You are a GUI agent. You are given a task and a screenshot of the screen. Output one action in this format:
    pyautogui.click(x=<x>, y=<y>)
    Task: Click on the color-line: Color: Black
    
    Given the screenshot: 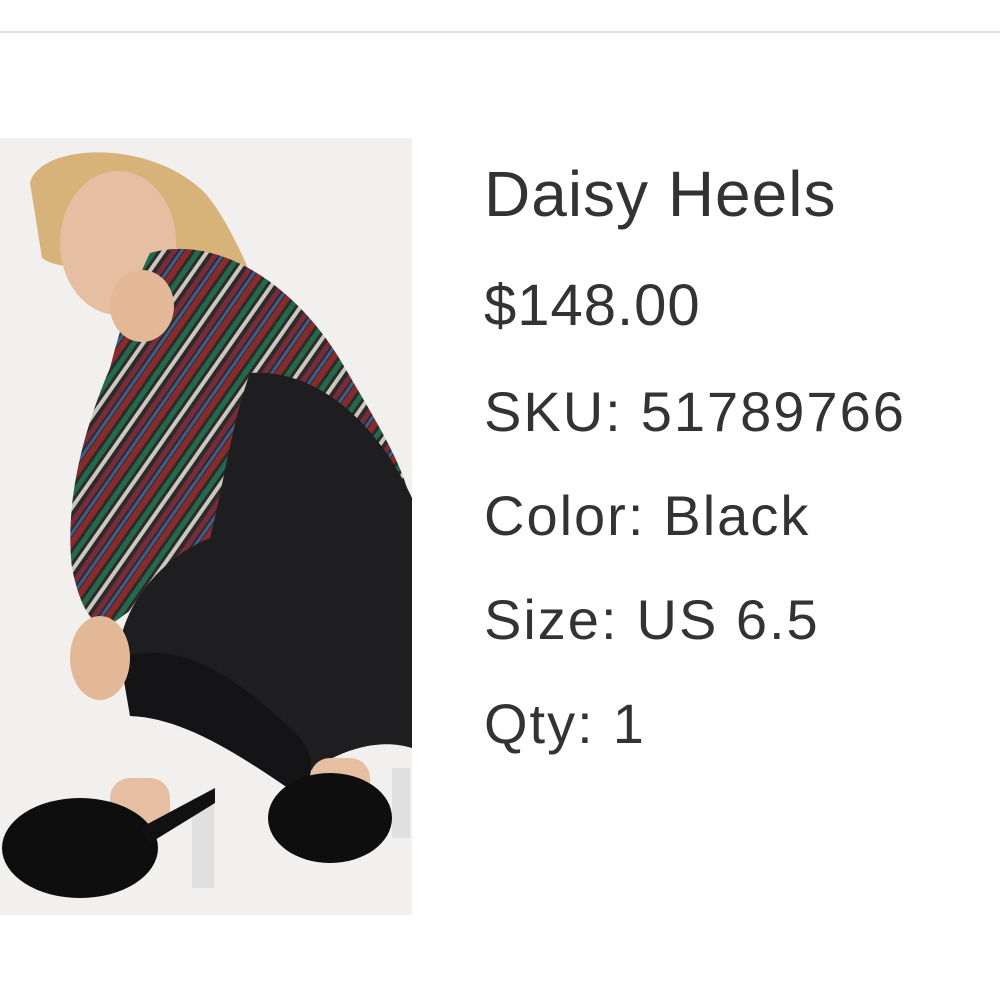 What is the action you would take?
    pyautogui.click(x=742, y=516)
    